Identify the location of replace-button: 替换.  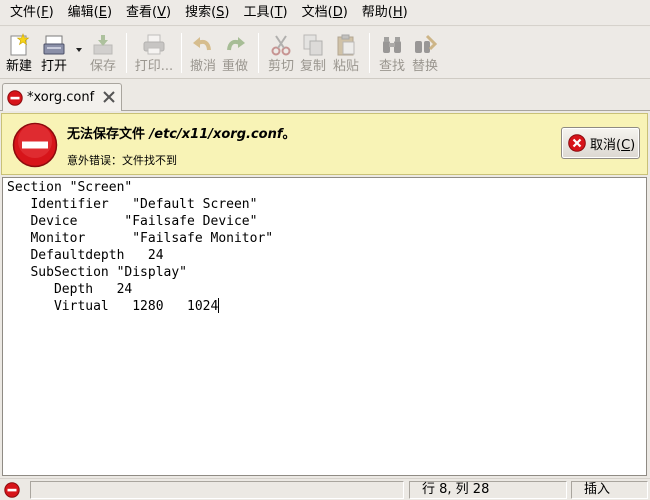
(425, 53).